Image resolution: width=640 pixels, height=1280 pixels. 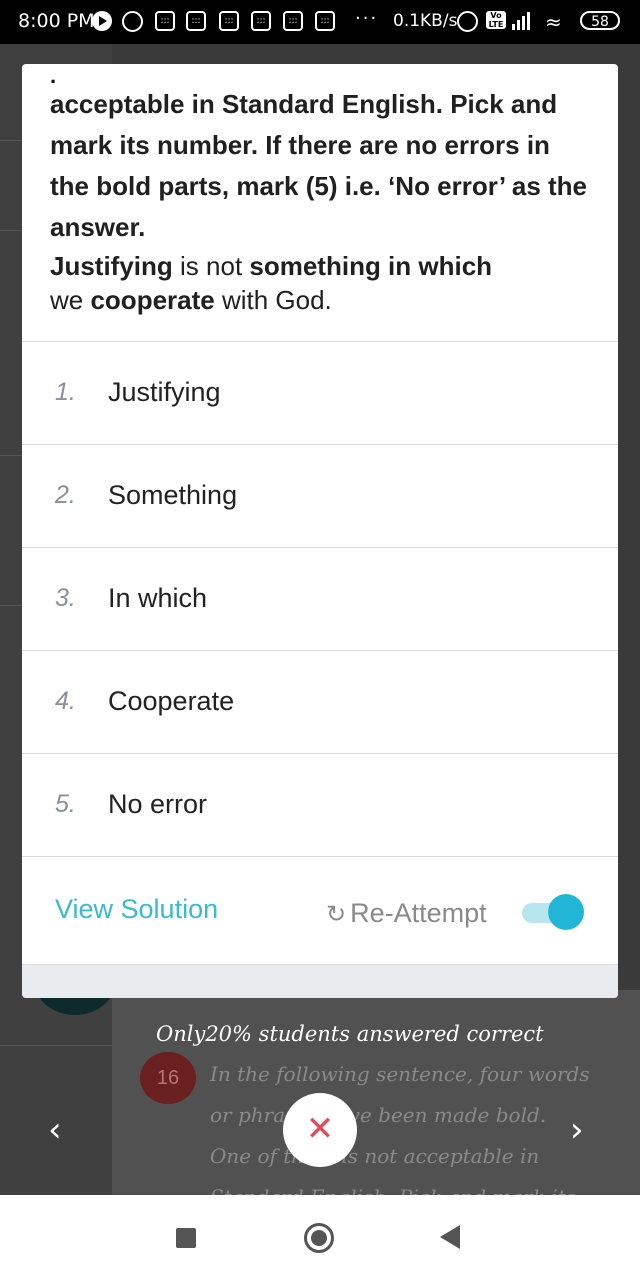 I want to click on network-speed: 0.1KB/s, so click(x=425, y=21).